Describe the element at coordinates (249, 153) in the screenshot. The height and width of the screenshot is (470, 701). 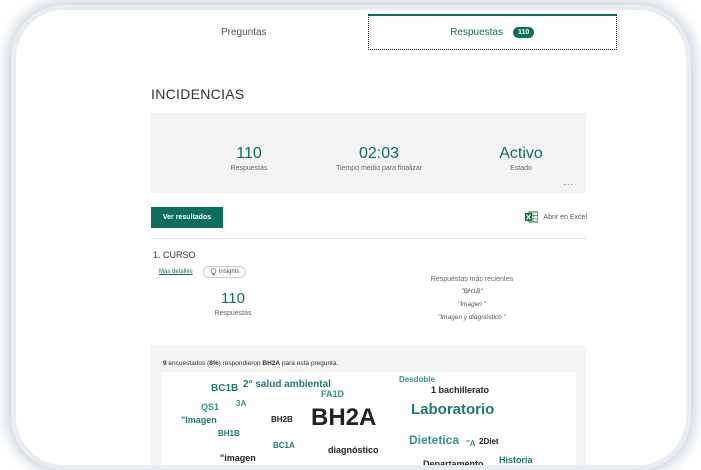
I see `stat-responses-value: 110` at that location.